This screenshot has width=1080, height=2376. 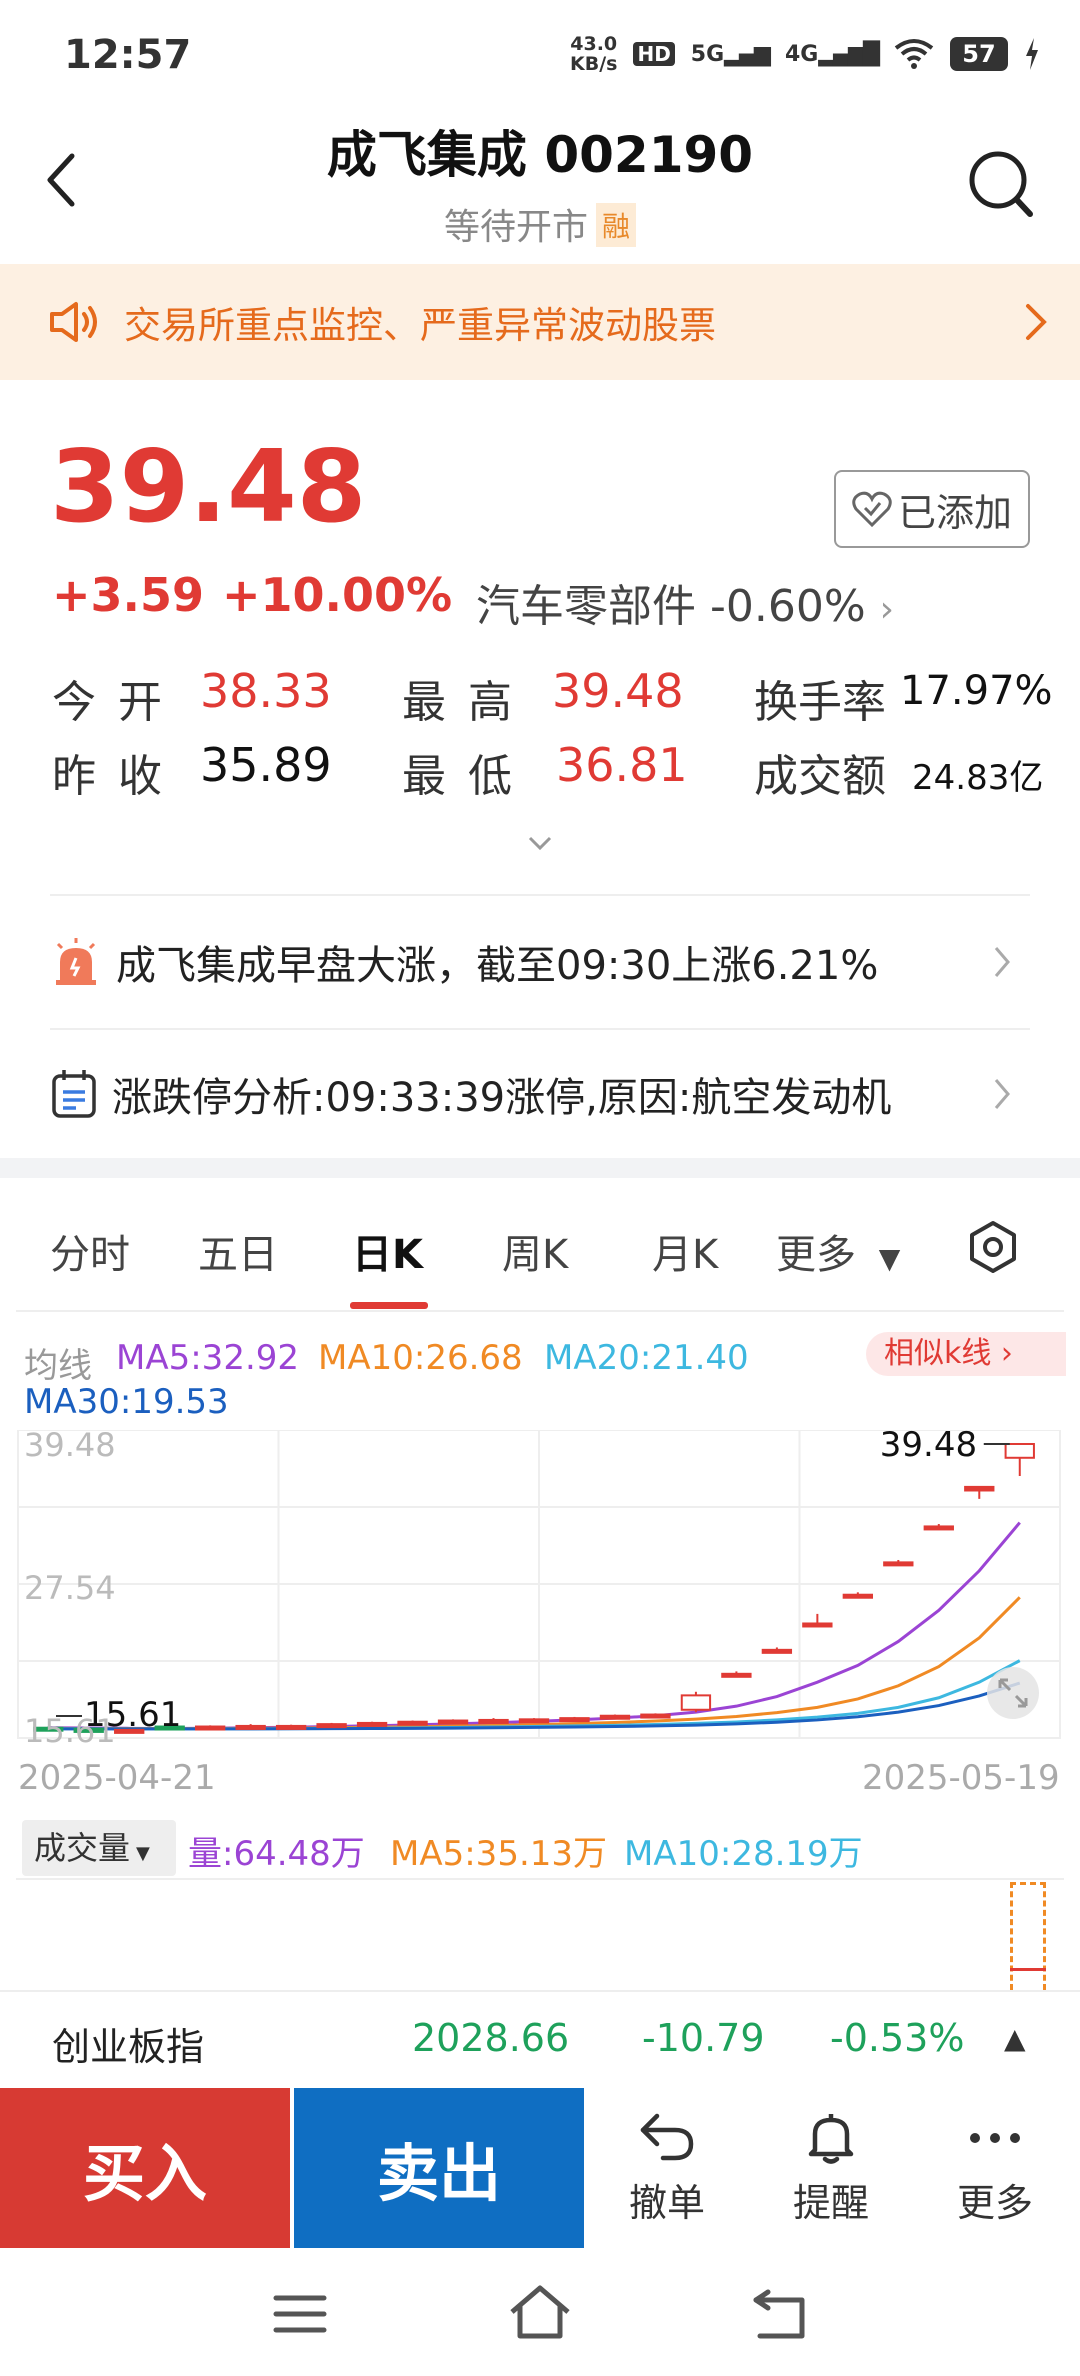 What do you see at coordinates (685, 602) in the screenshot?
I see `sector-link: 汽车零部件 -0.60% ›` at bounding box center [685, 602].